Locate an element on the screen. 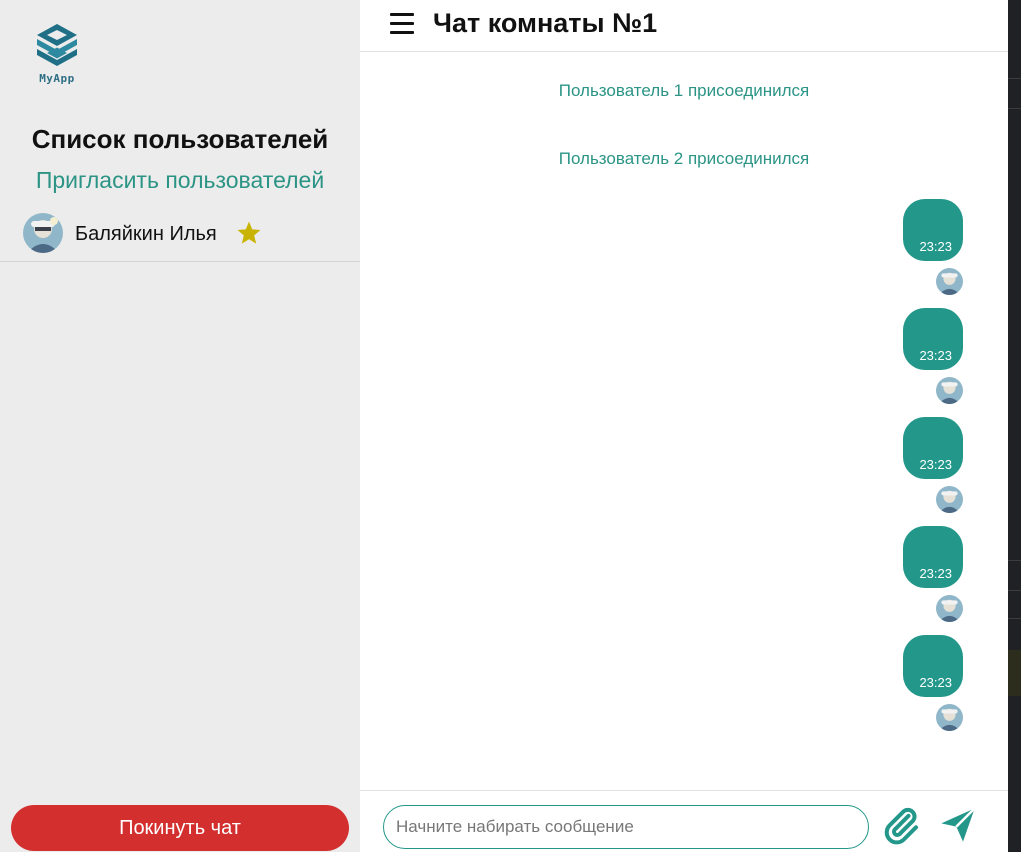 The image size is (1021, 852). app-logo: MyApp is located at coordinates (57, 57).